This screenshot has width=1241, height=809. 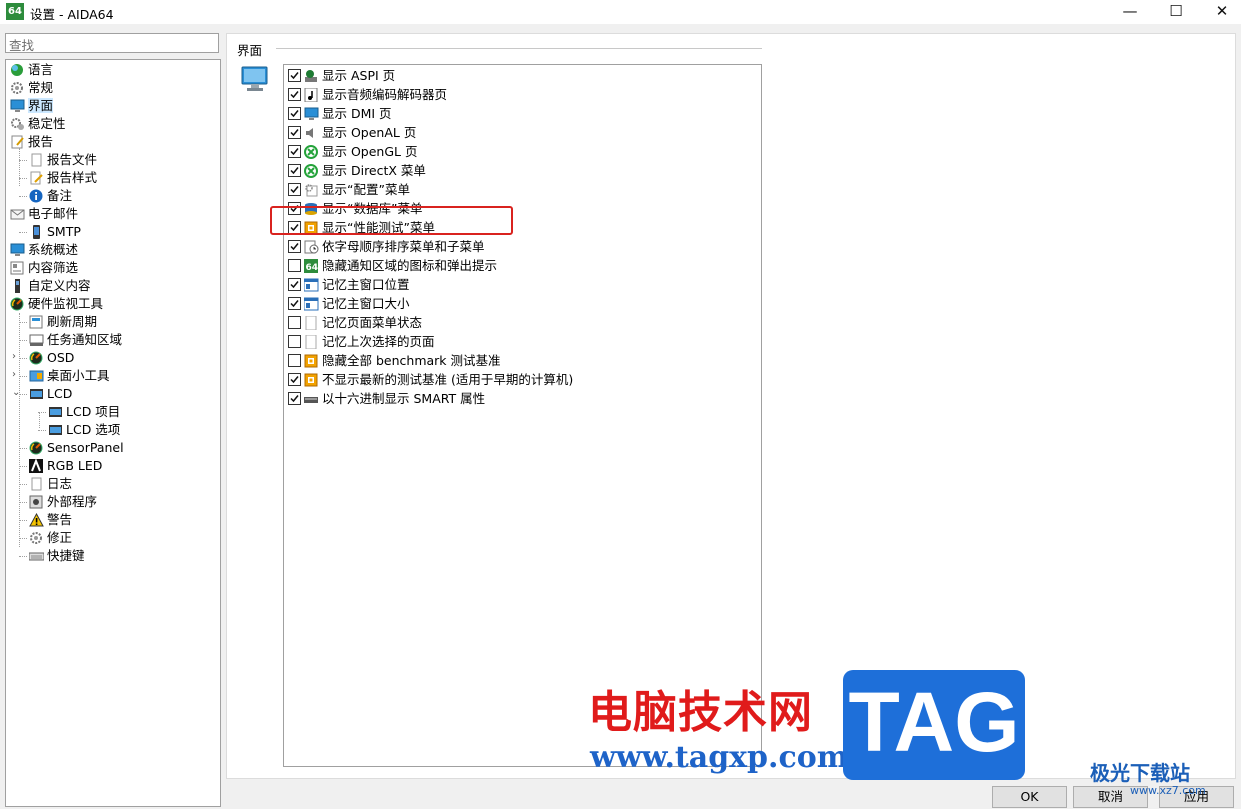 I want to click on tree-item-label: 稳定性, so click(x=47, y=123).